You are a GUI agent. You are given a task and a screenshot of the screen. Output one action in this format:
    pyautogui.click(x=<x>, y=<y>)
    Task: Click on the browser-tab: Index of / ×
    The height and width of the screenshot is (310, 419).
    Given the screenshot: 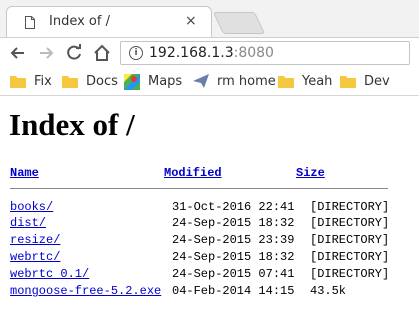 What is the action you would take?
    pyautogui.click(x=109, y=22)
    